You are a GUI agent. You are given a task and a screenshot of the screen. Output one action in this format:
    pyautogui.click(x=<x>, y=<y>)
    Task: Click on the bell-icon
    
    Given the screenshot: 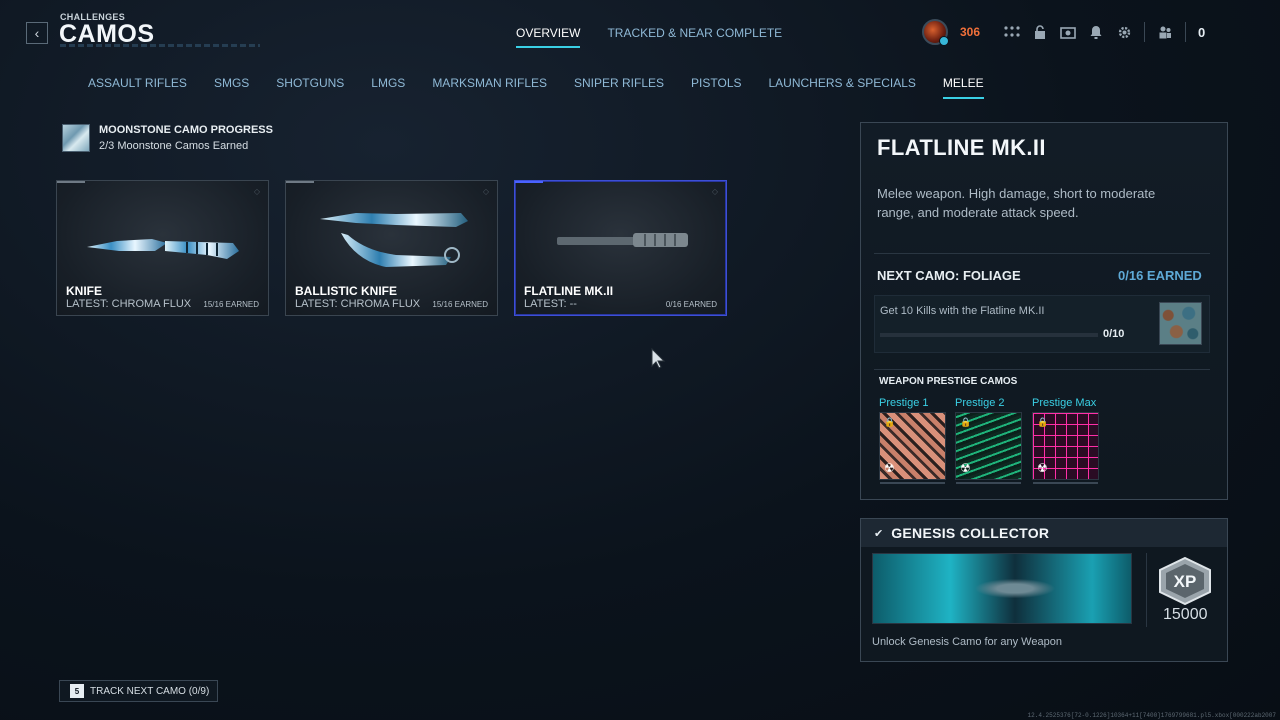 What is the action you would take?
    pyautogui.click(x=1096, y=32)
    